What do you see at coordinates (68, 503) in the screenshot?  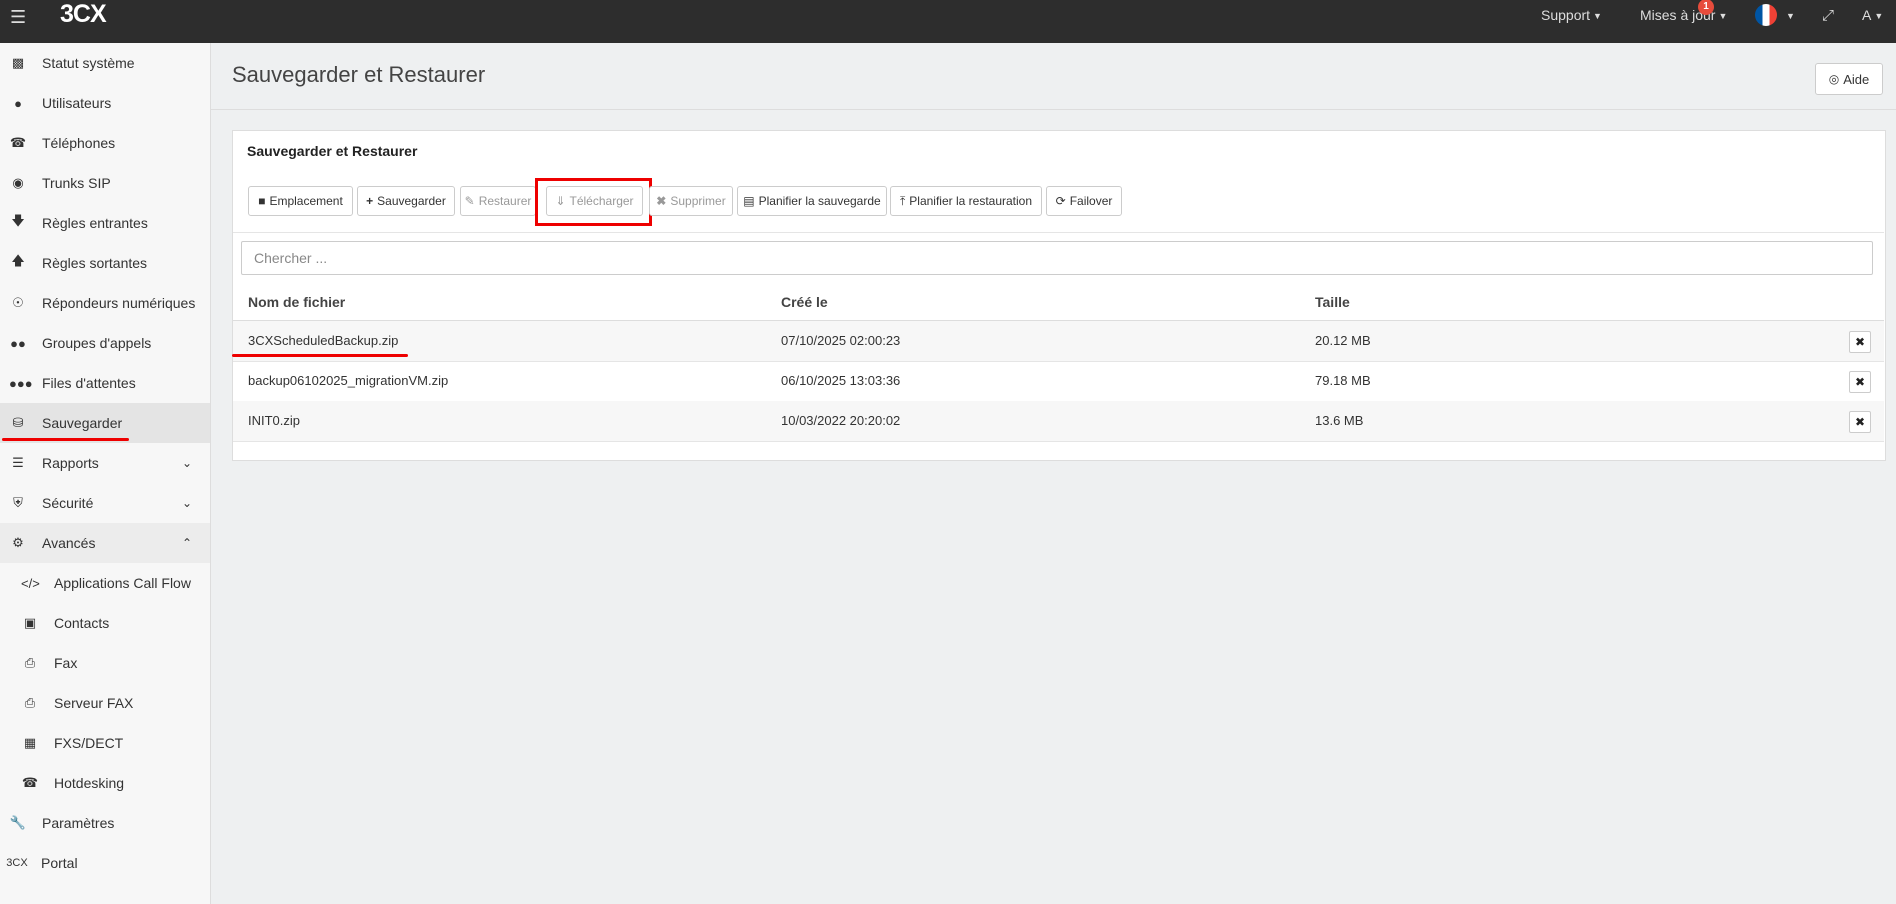 I see `sidebar-item-label: Sécurité` at bounding box center [68, 503].